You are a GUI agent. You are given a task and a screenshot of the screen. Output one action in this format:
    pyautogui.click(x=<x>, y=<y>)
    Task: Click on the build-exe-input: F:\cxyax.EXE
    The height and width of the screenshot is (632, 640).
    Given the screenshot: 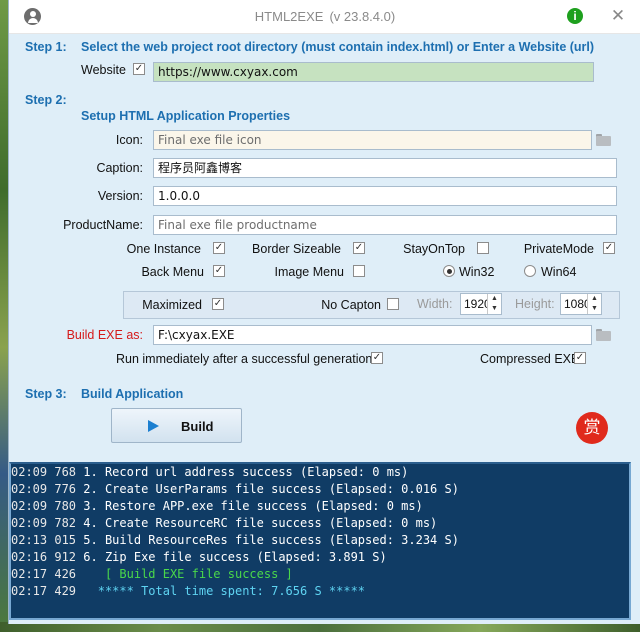 What is the action you would take?
    pyautogui.click(x=372, y=335)
    